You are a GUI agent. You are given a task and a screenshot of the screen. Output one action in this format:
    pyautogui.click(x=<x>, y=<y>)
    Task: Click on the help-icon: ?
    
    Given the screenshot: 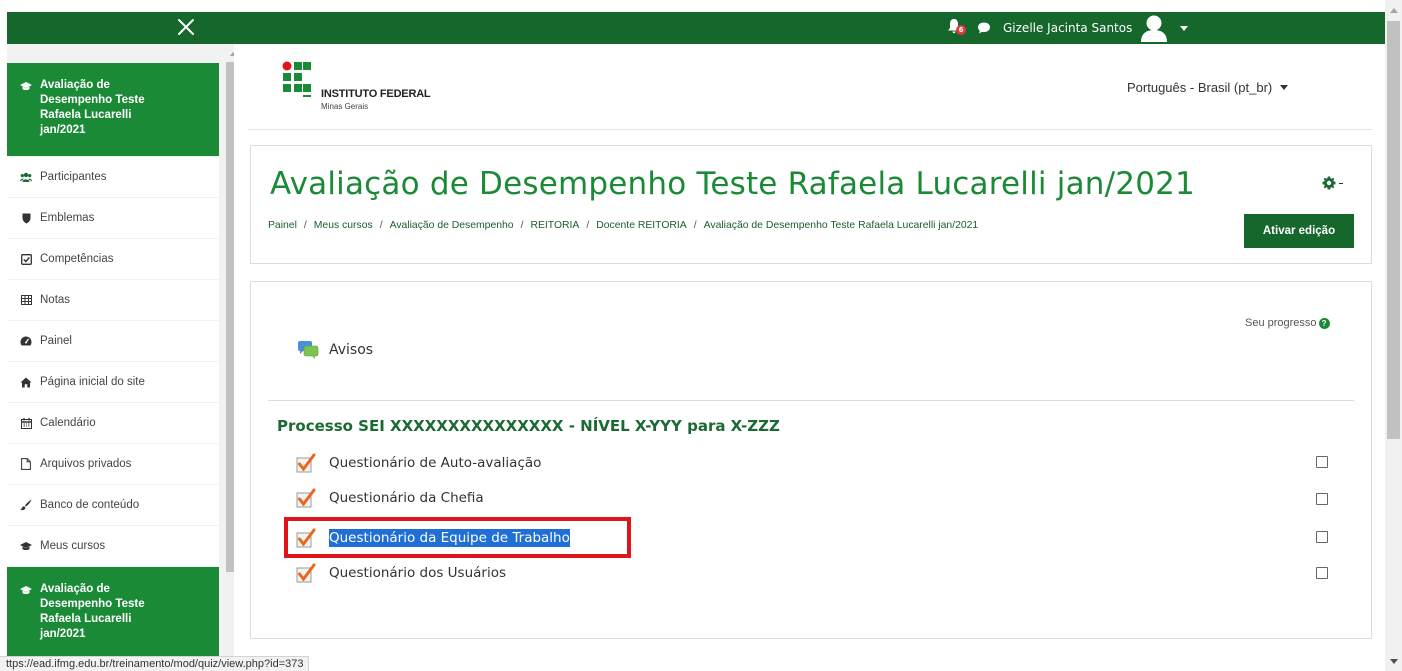 What is the action you would take?
    pyautogui.click(x=1324, y=323)
    